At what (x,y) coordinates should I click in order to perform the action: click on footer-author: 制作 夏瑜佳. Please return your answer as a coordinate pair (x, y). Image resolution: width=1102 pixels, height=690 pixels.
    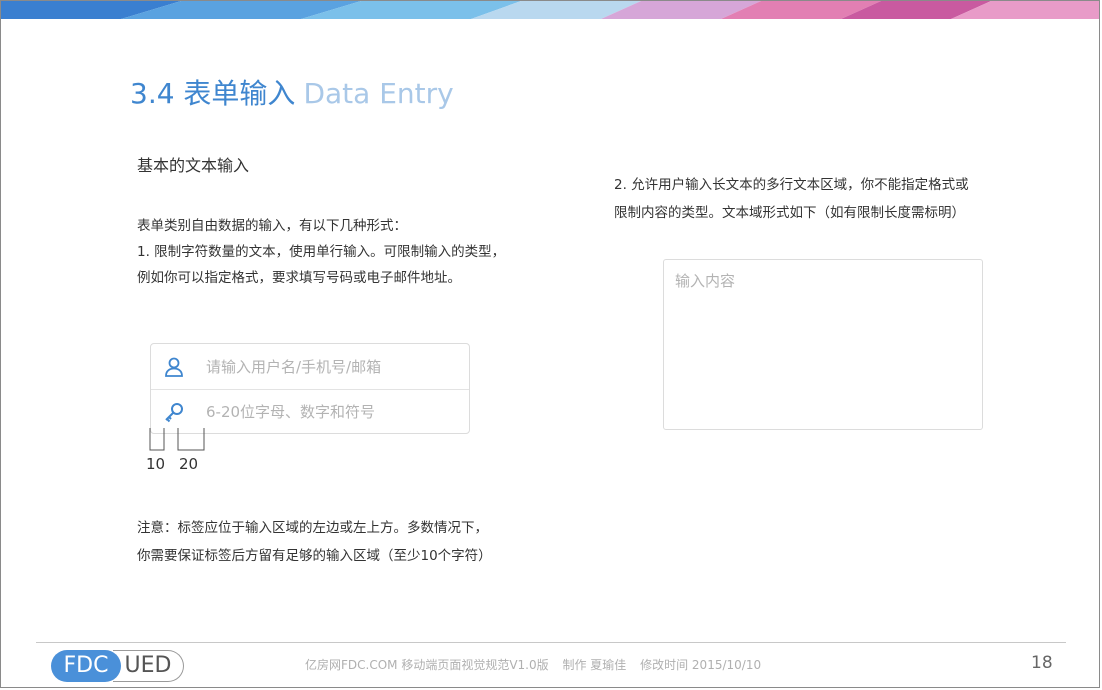
    Looking at the image, I should click on (594, 665).